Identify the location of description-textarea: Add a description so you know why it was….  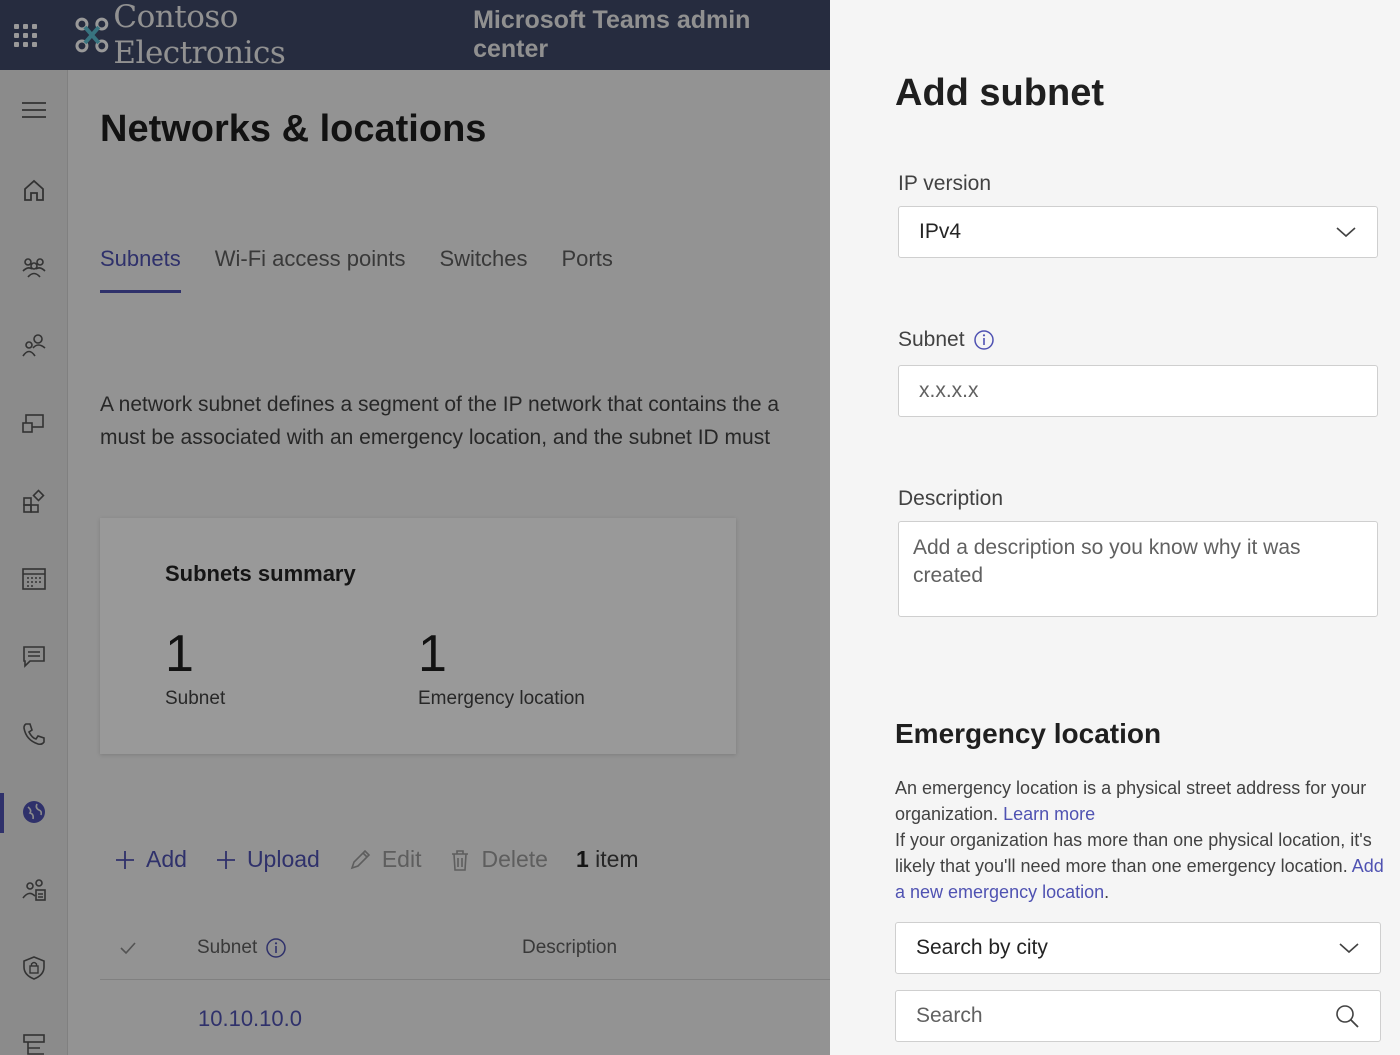
(1138, 569).